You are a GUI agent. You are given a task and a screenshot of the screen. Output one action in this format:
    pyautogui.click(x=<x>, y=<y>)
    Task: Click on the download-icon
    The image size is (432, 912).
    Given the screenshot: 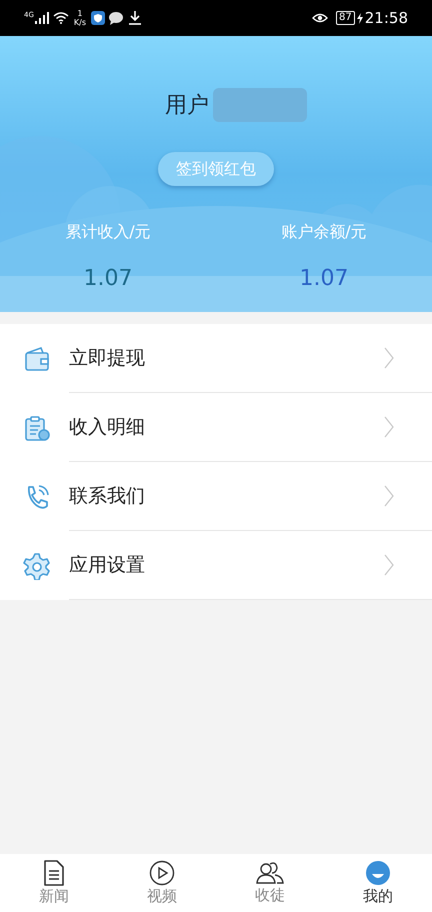 What is the action you would take?
    pyautogui.click(x=135, y=18)
    